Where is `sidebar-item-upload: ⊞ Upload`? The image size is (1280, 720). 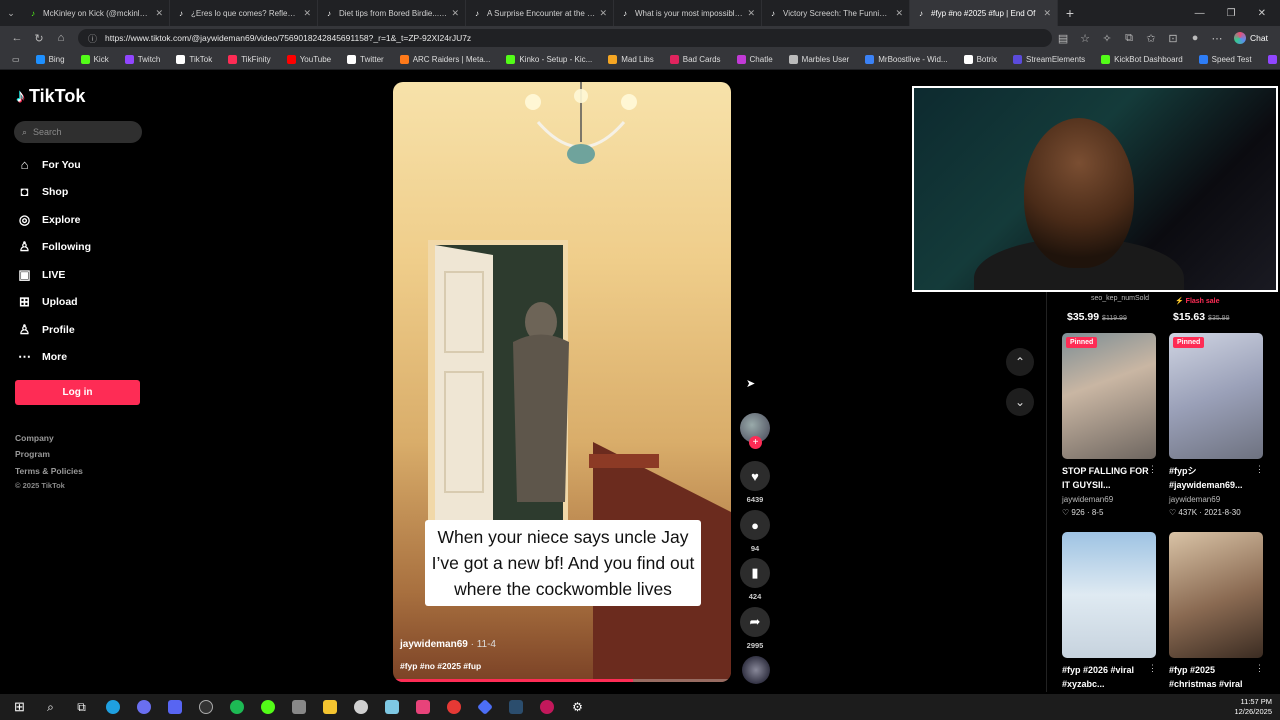
sidebar-item-upload: ⊞ Upload is located at coordinates (47, 302).